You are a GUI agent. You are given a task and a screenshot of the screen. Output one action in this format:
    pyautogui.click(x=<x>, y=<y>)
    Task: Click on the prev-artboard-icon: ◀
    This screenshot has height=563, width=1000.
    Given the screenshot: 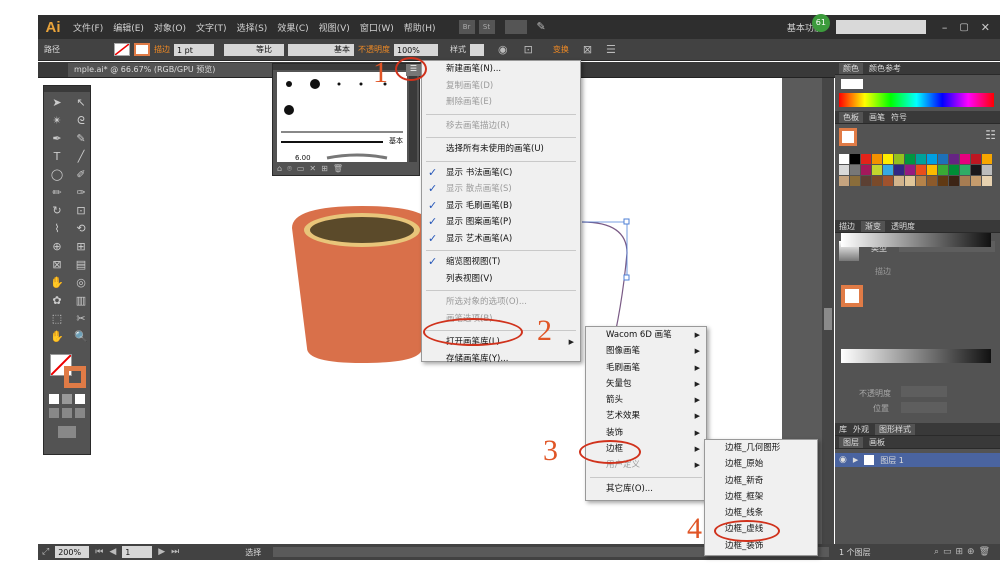 What is the action you would take?
    pyautogui.click(x=112, y=552)
    